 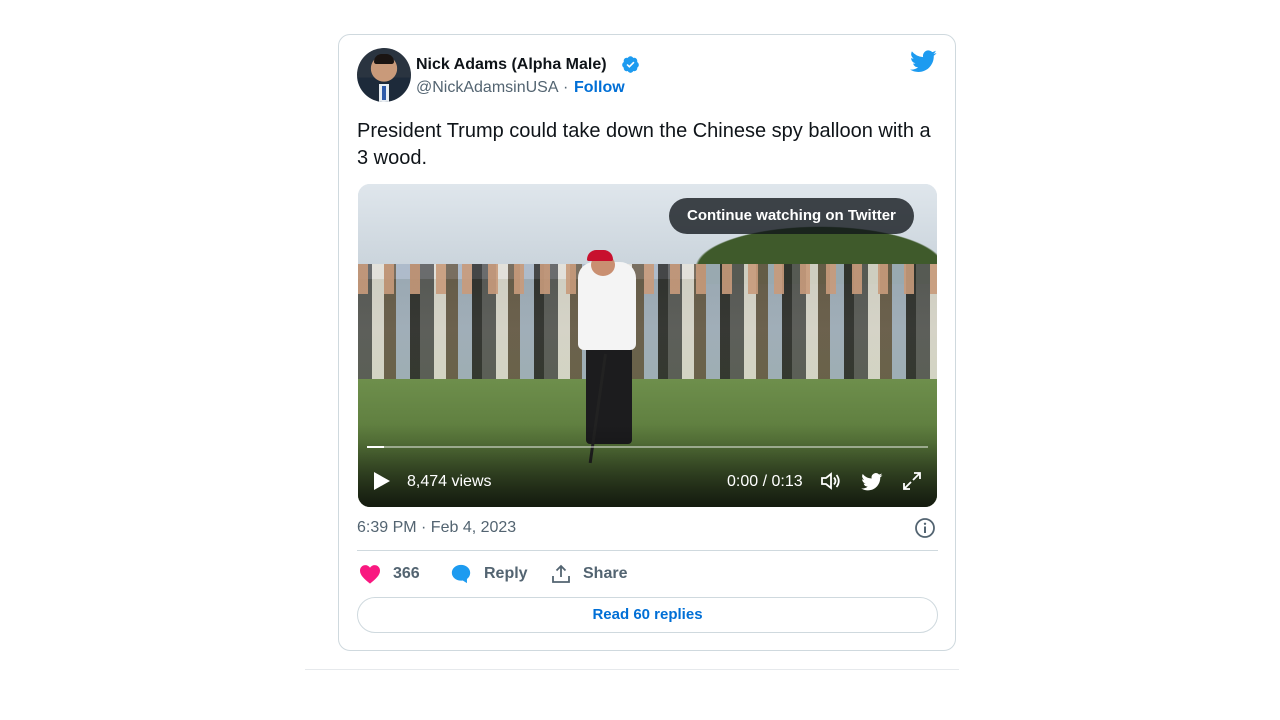 I want to click on video-views-count: 8,474 views, so click(x=449, y=481).